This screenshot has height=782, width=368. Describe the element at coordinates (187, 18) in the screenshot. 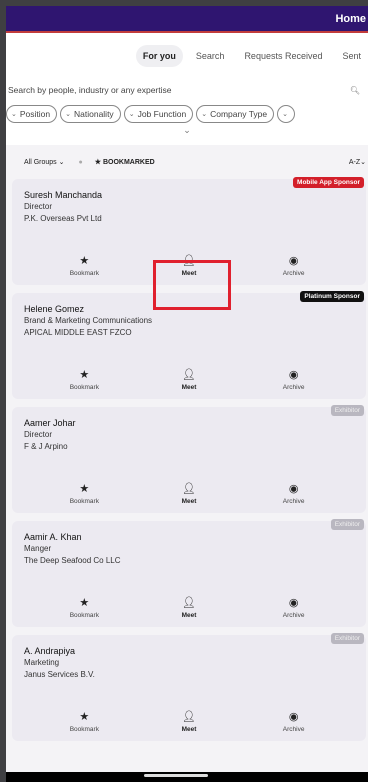

I see `top-bar: Home` at that location.